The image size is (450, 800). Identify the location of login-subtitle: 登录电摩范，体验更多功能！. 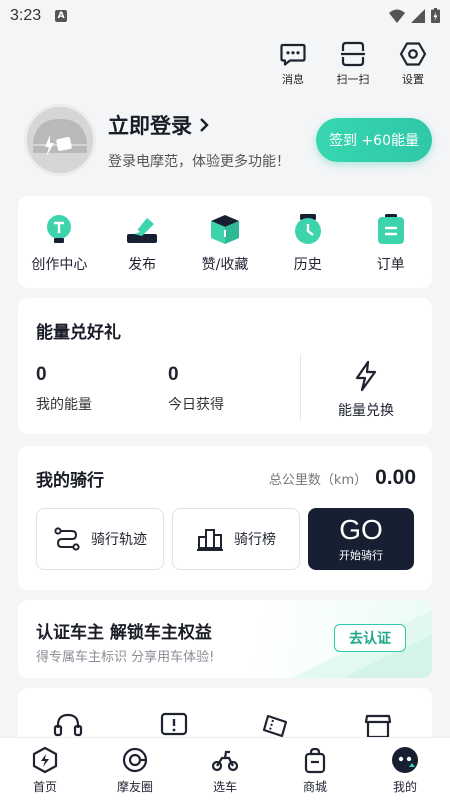
(199, 162).